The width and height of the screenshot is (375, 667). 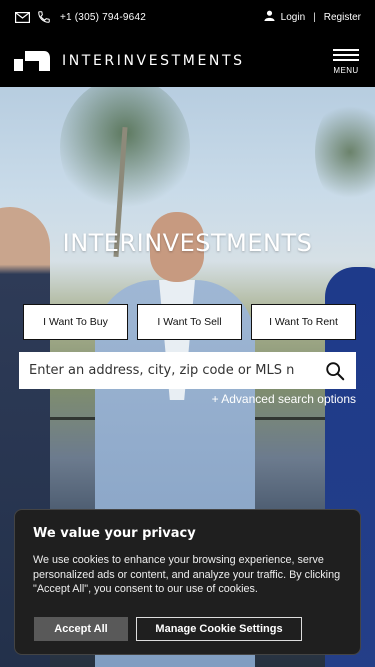 What do you see at coordinates (32, 60) in the screenshot?
I see `logo-mark` at bounding box center [32, 60].